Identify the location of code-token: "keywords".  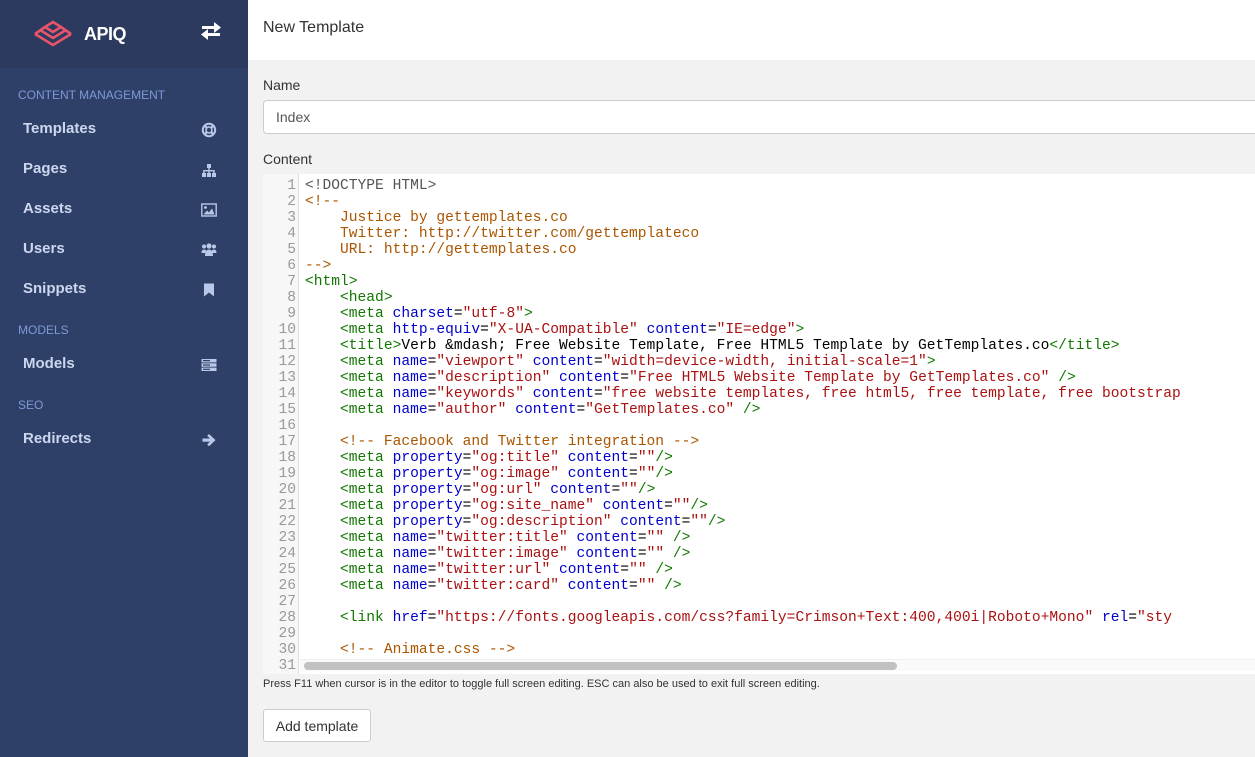
(480, 394).